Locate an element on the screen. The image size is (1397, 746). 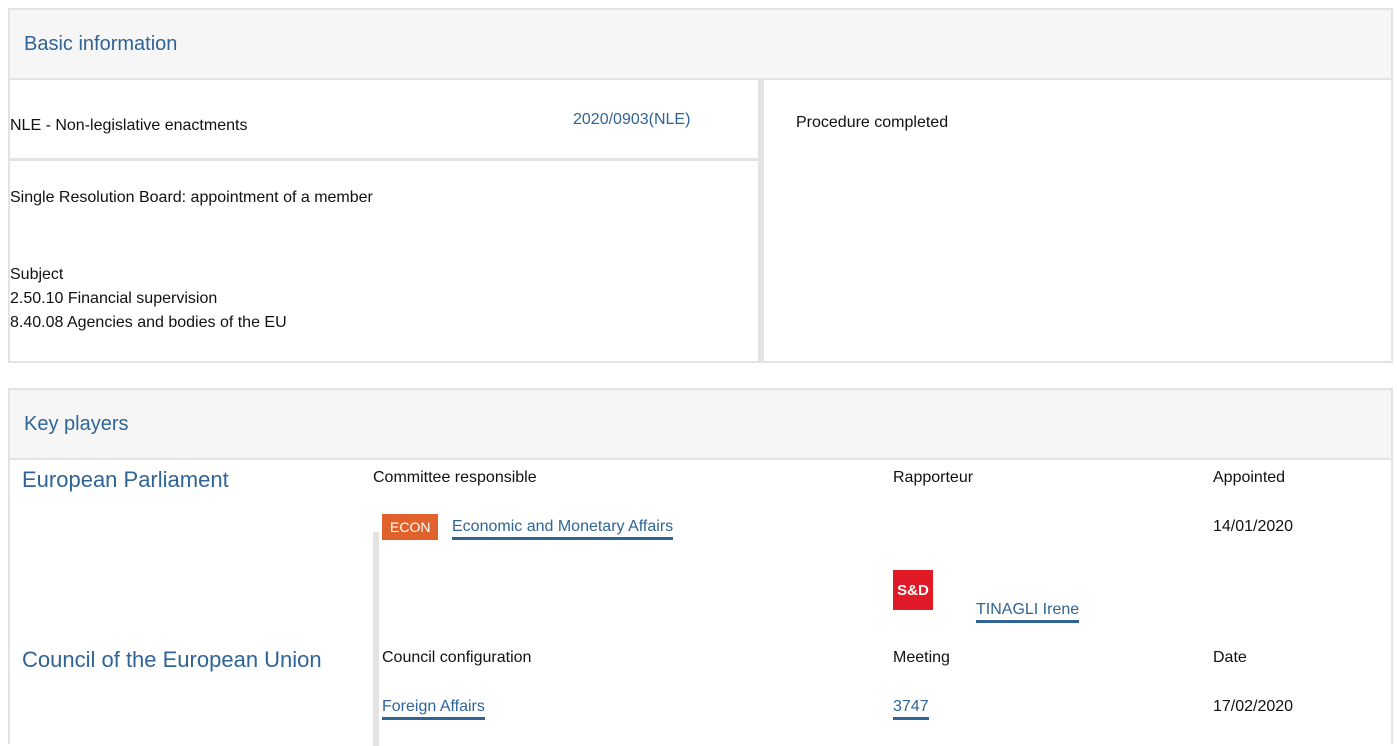
council-date: 17/02/2020 is located at coordinates (1253, 706).